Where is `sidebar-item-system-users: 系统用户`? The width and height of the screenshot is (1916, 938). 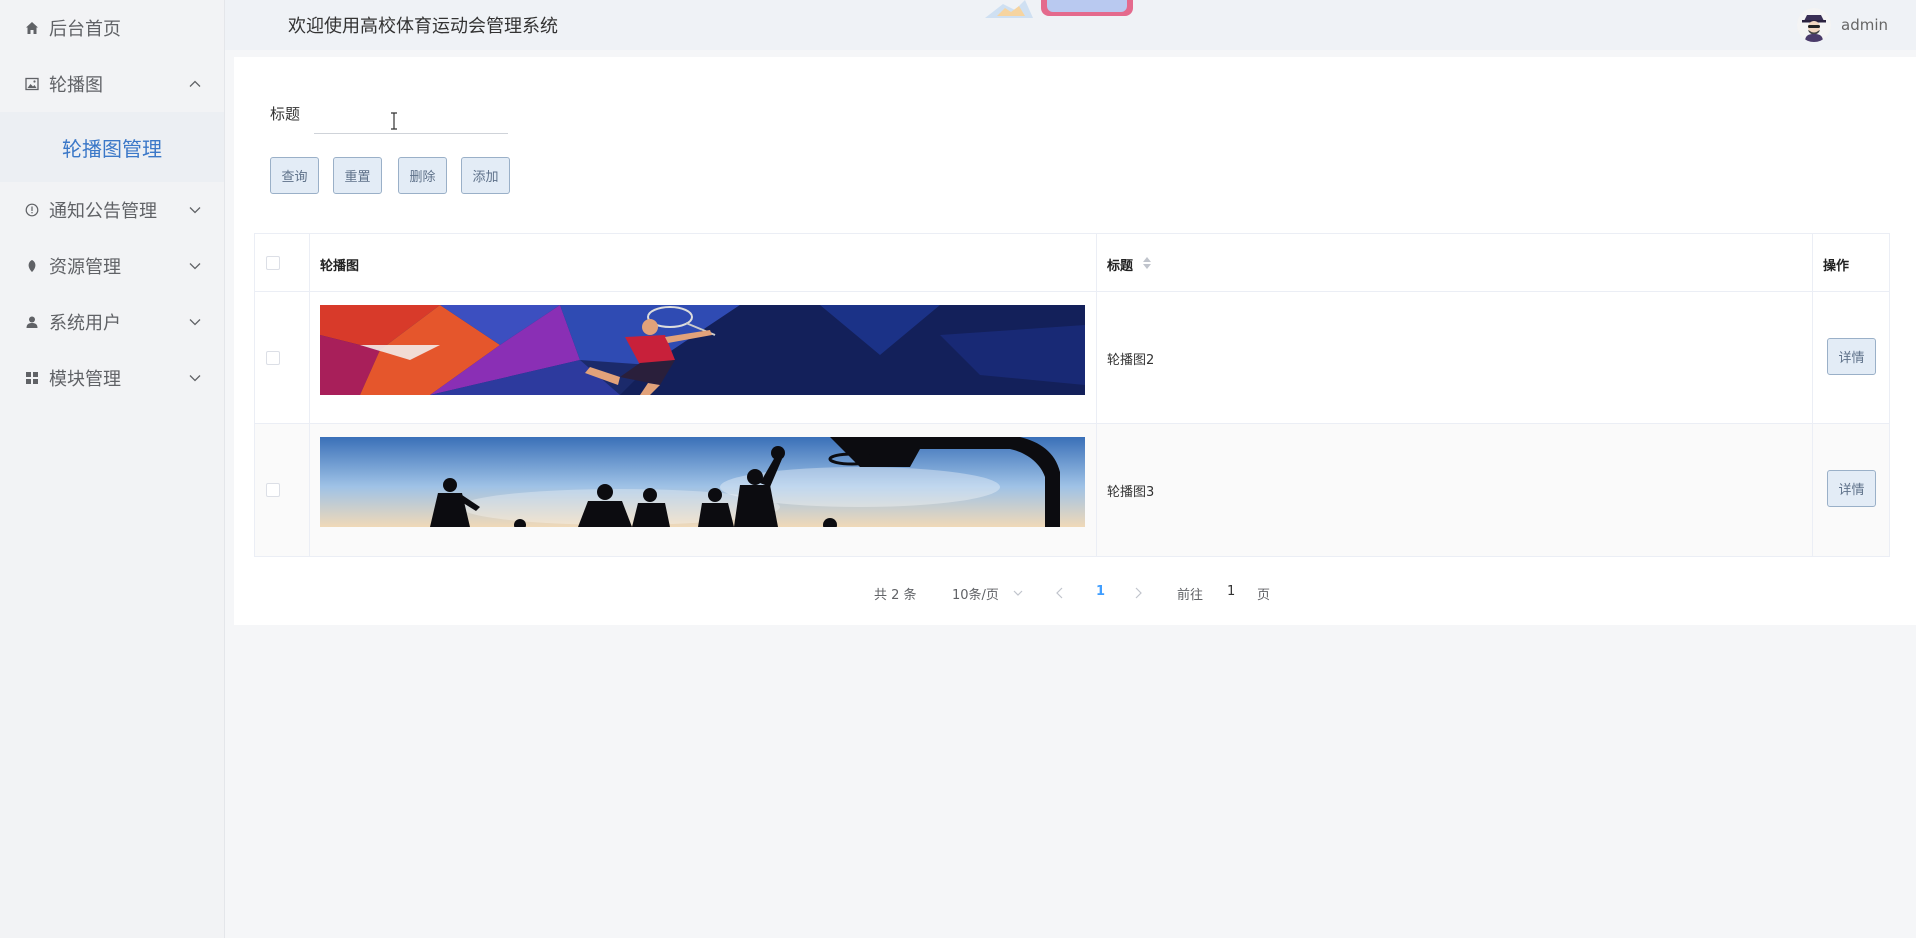 sidebar-item-system-users: 系统用户 is located at coordinates (112, 322).